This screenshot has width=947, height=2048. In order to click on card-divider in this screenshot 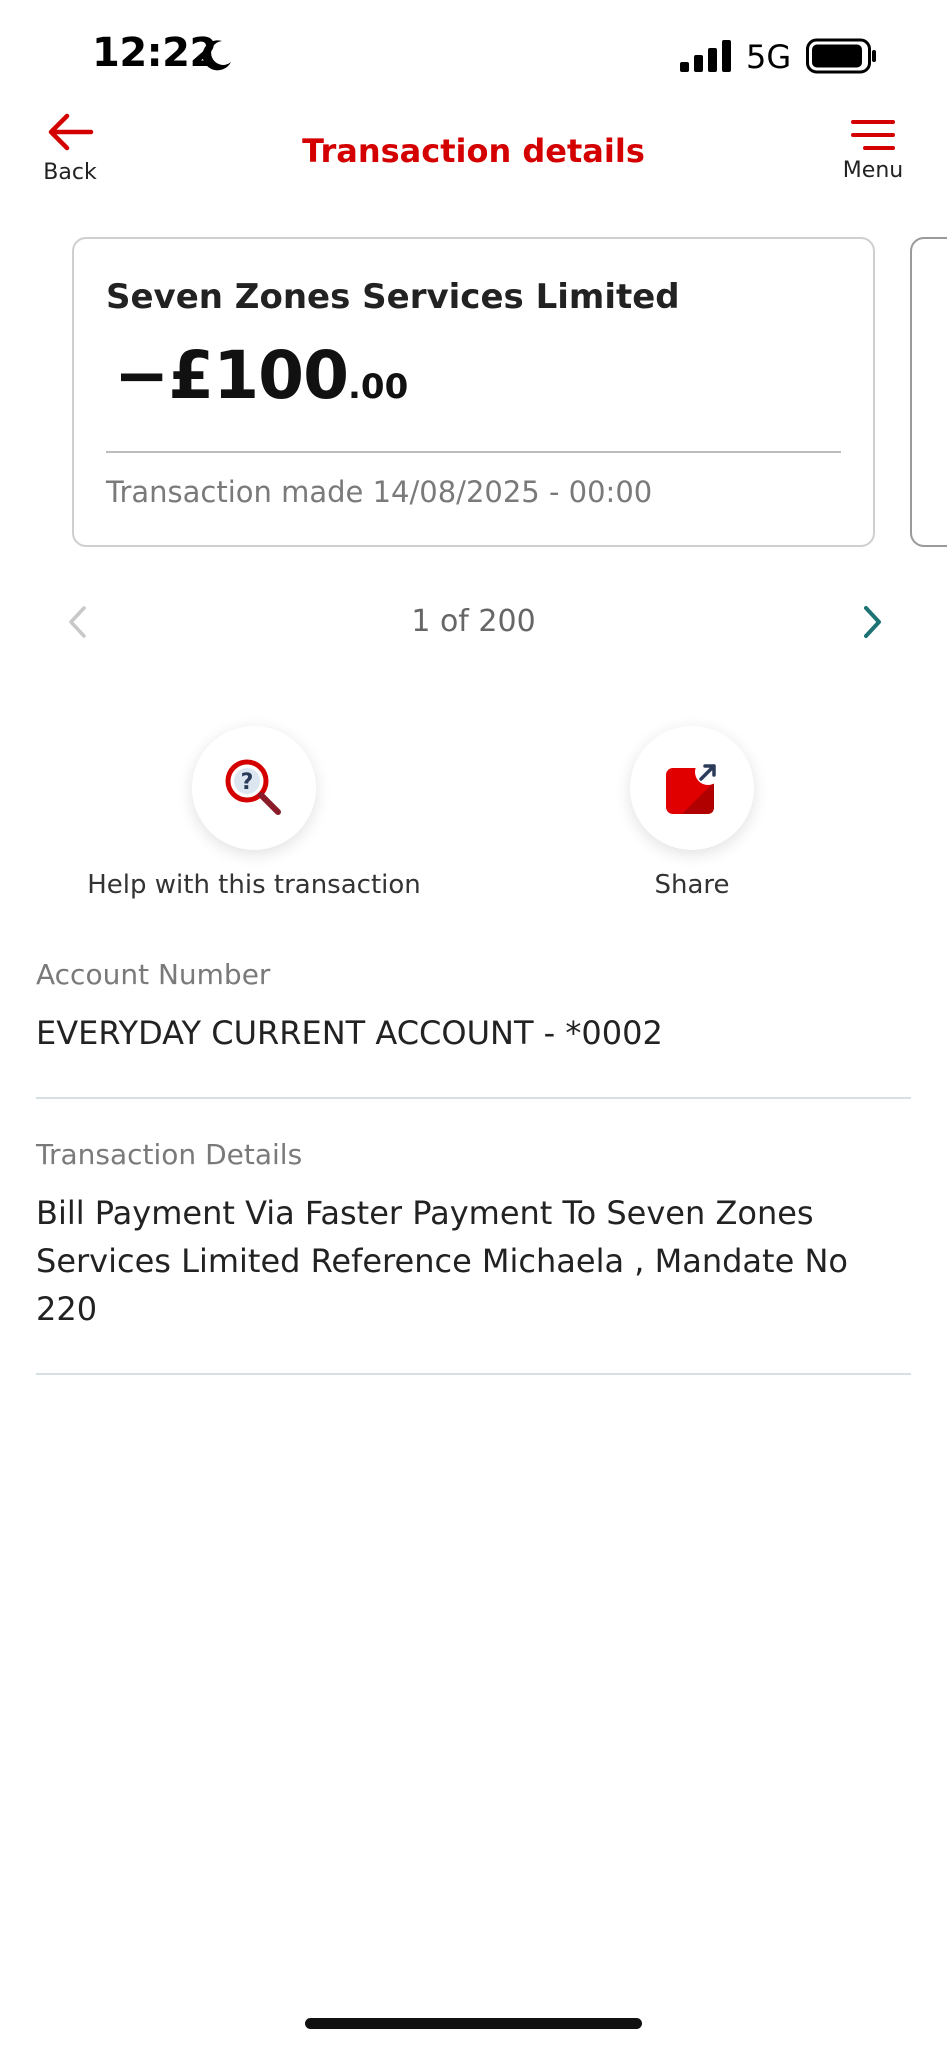, I will do `click(473, 452)`.